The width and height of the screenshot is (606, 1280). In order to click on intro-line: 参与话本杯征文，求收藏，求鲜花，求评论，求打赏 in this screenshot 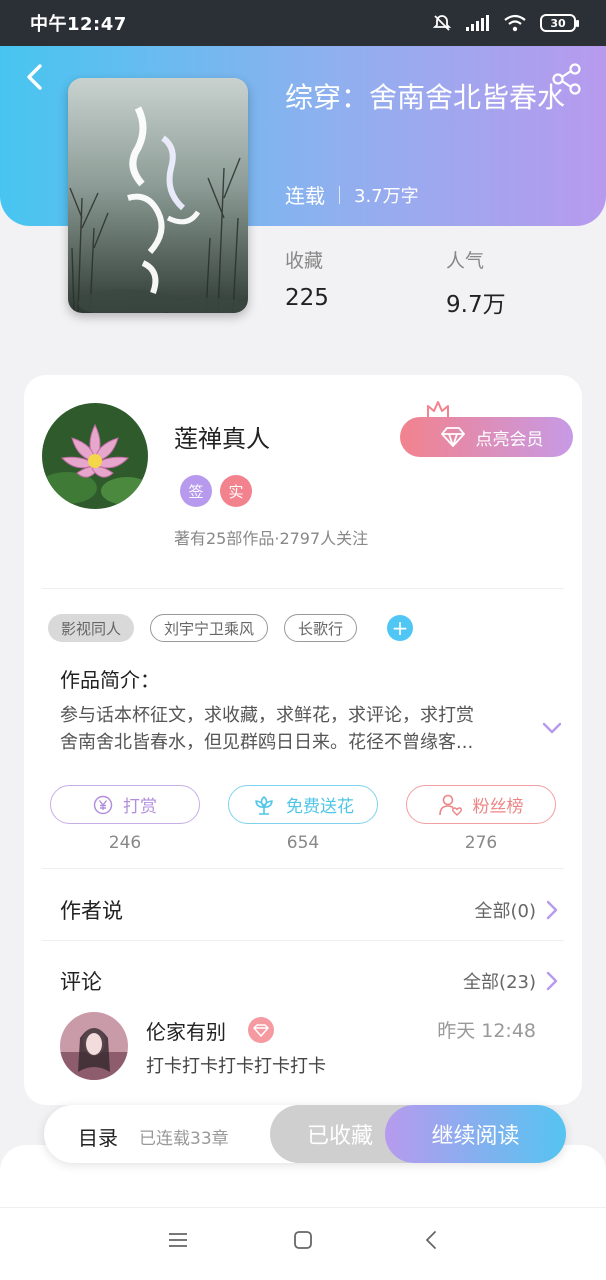, I will do `click(267, 715)`.